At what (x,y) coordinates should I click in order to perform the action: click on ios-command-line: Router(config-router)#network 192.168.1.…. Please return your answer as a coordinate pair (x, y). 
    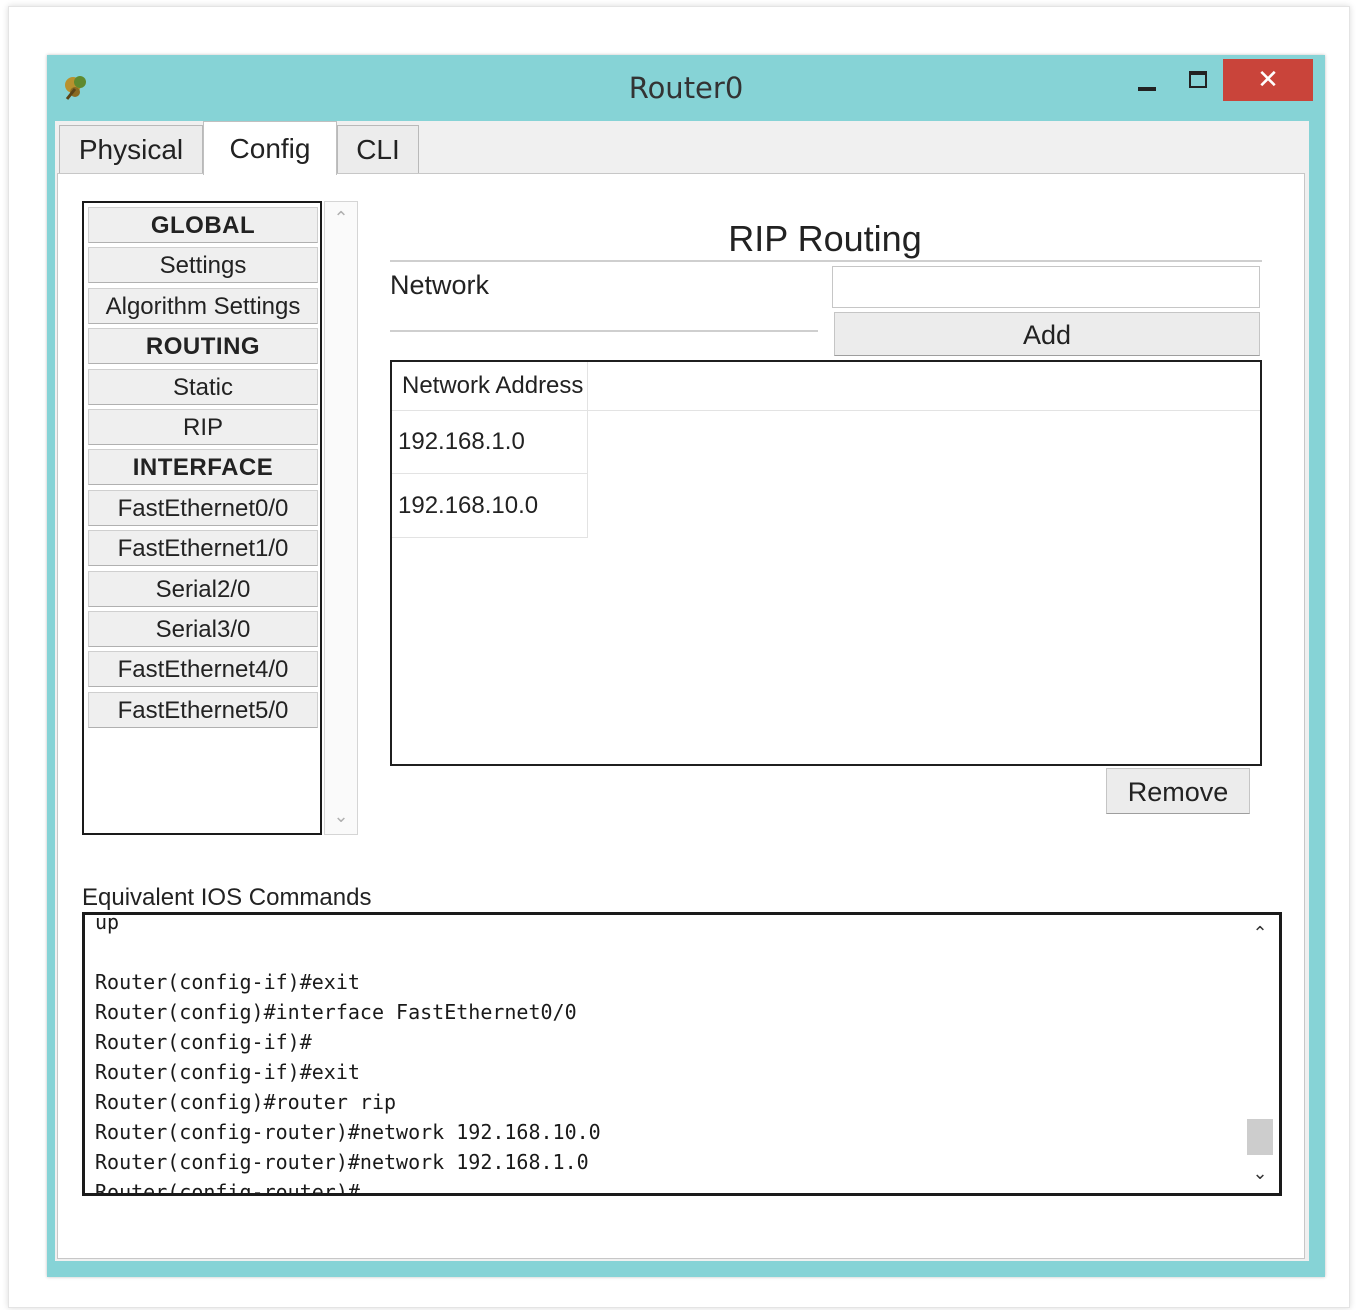
    Looking at the image, I should click on (342, 1162).